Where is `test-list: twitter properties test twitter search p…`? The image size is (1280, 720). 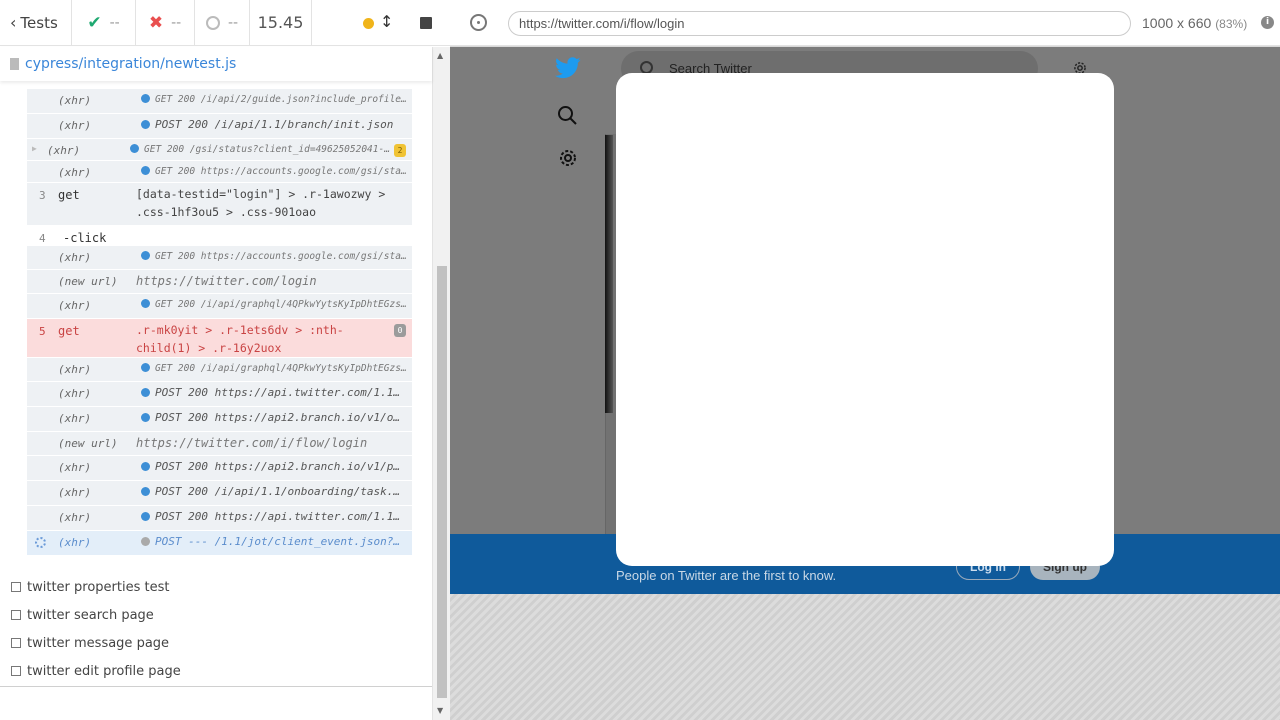
test-list: twitter properties test twitter search p… is located at coordinates (216, 629).